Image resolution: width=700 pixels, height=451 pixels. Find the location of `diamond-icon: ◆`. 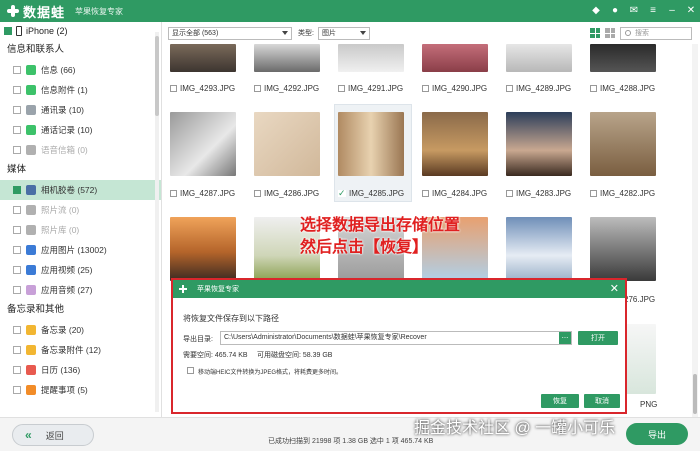

diamond-icon: ◆ is located at coordinates (596, 11).